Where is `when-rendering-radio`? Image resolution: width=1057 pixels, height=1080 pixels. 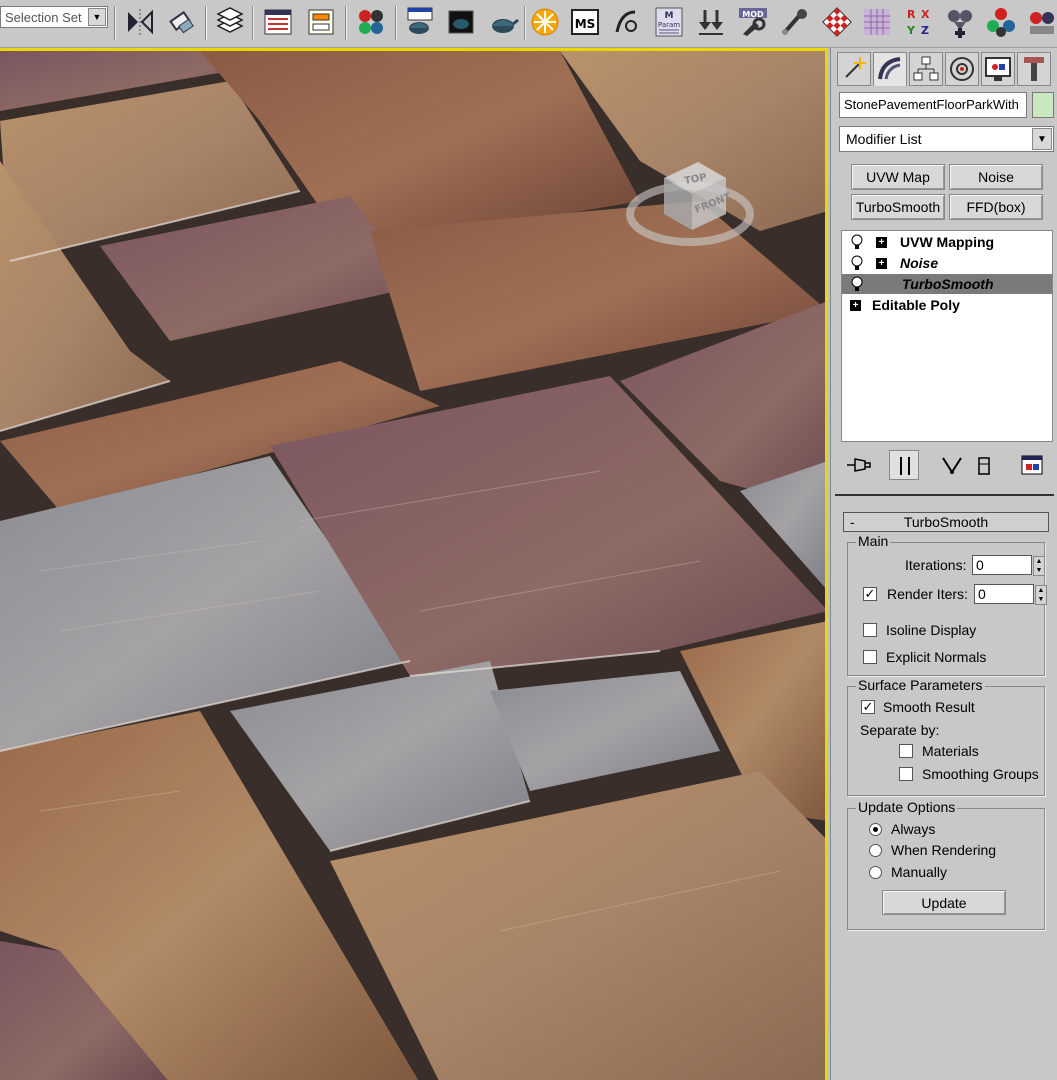 when-rendering-radio is located at coordinates (875, 850).